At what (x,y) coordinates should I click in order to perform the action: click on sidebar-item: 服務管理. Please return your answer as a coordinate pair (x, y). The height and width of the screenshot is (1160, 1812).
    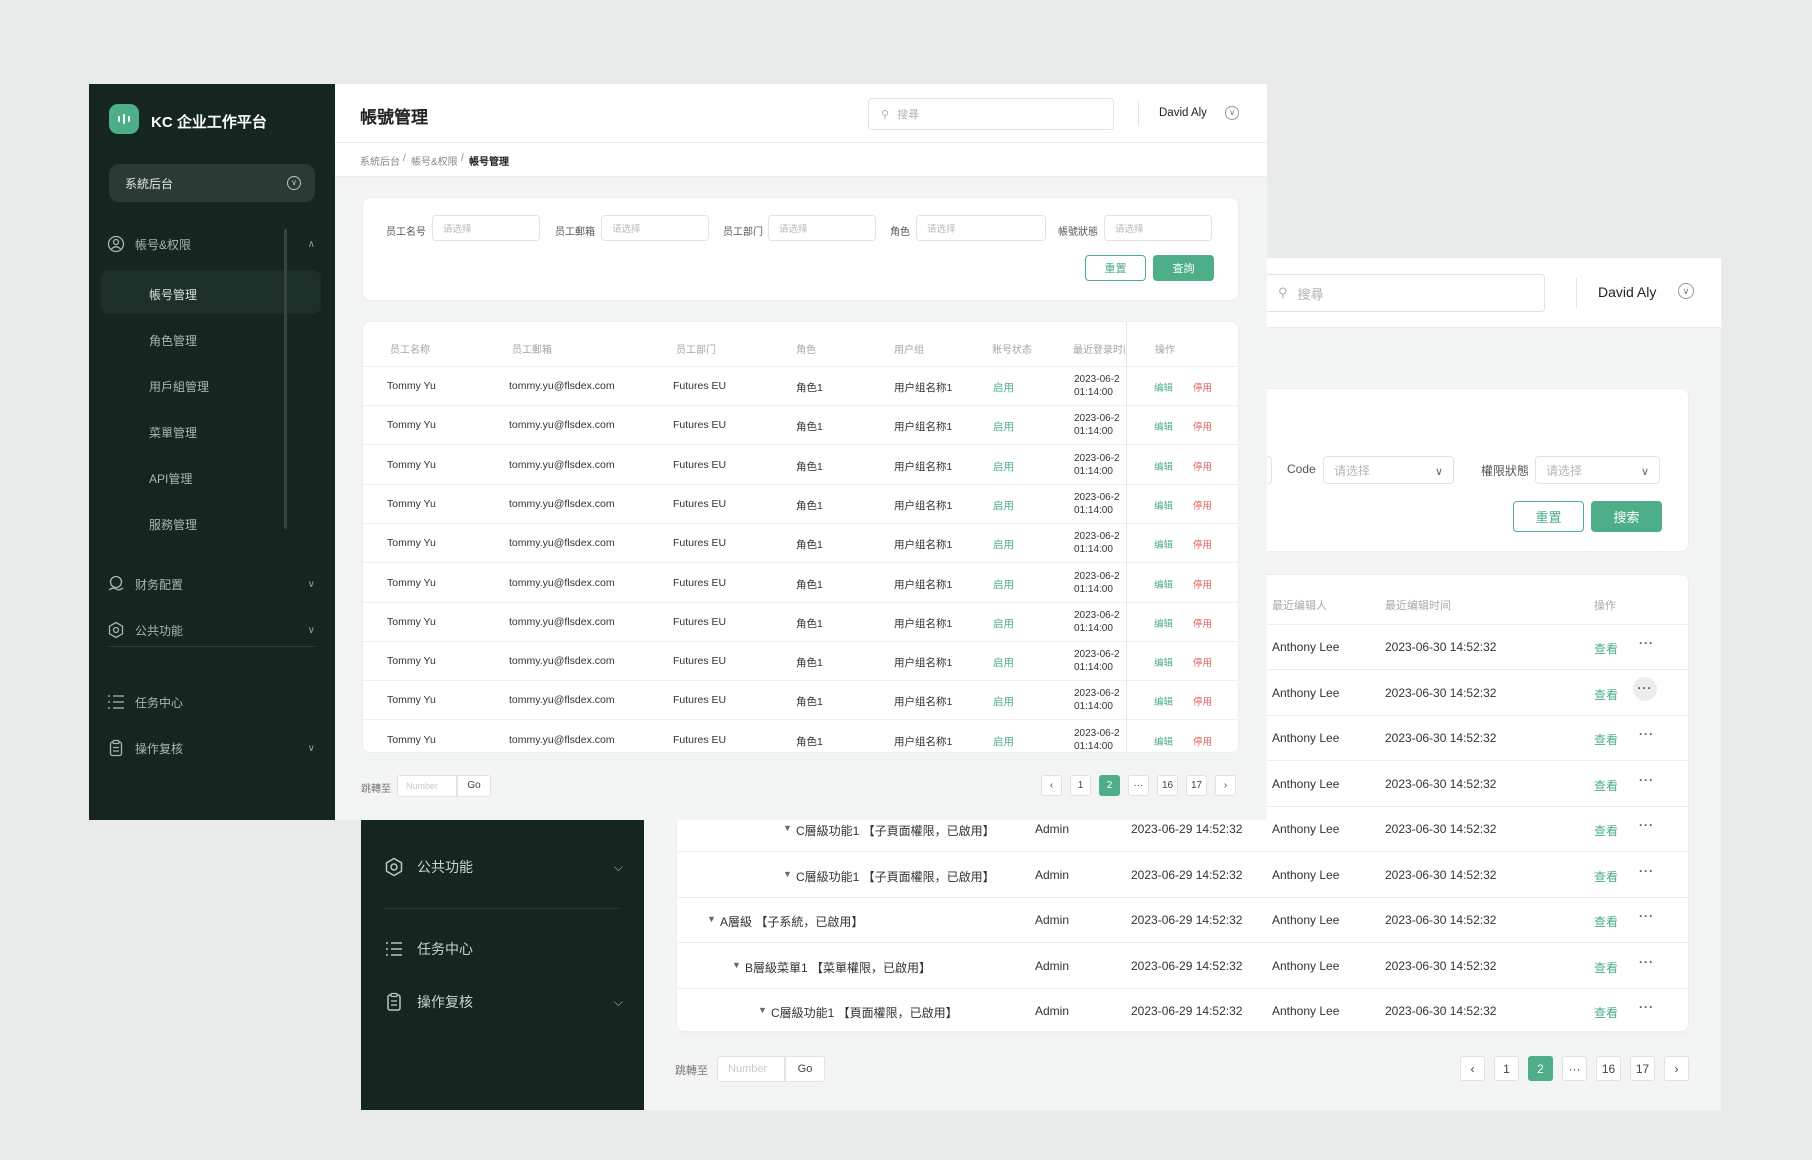
    Looking at the image, I should click on (211, 524).